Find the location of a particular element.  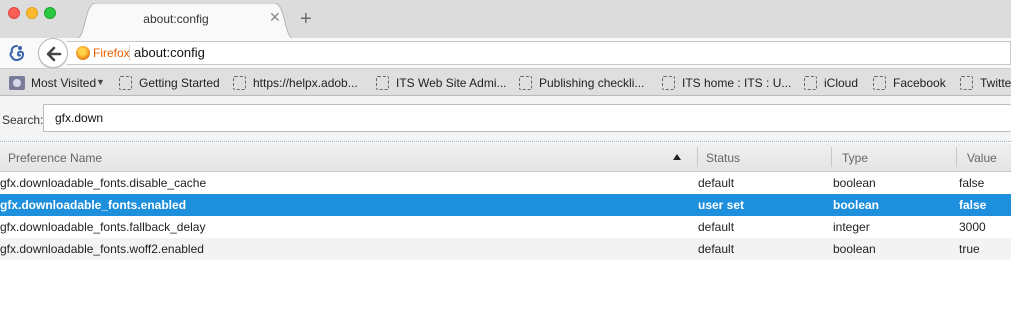

preference-name: gfx.downloadable_fonts.fallback_delay is located at coordinates (103, 227).